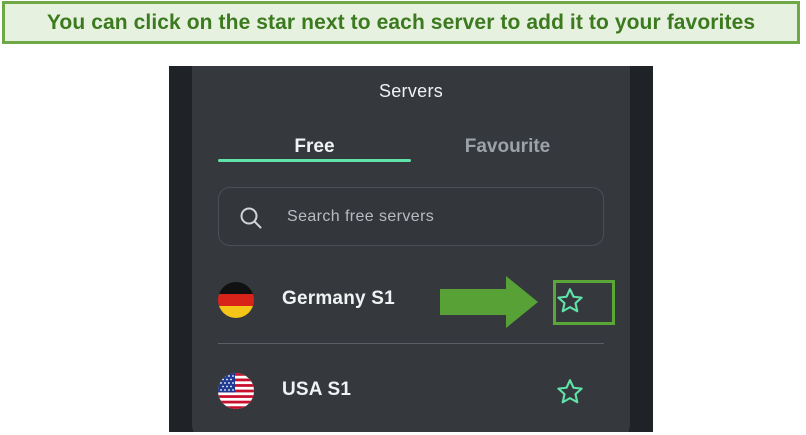  I want to click on star-highlight-box, so click(584, 302).